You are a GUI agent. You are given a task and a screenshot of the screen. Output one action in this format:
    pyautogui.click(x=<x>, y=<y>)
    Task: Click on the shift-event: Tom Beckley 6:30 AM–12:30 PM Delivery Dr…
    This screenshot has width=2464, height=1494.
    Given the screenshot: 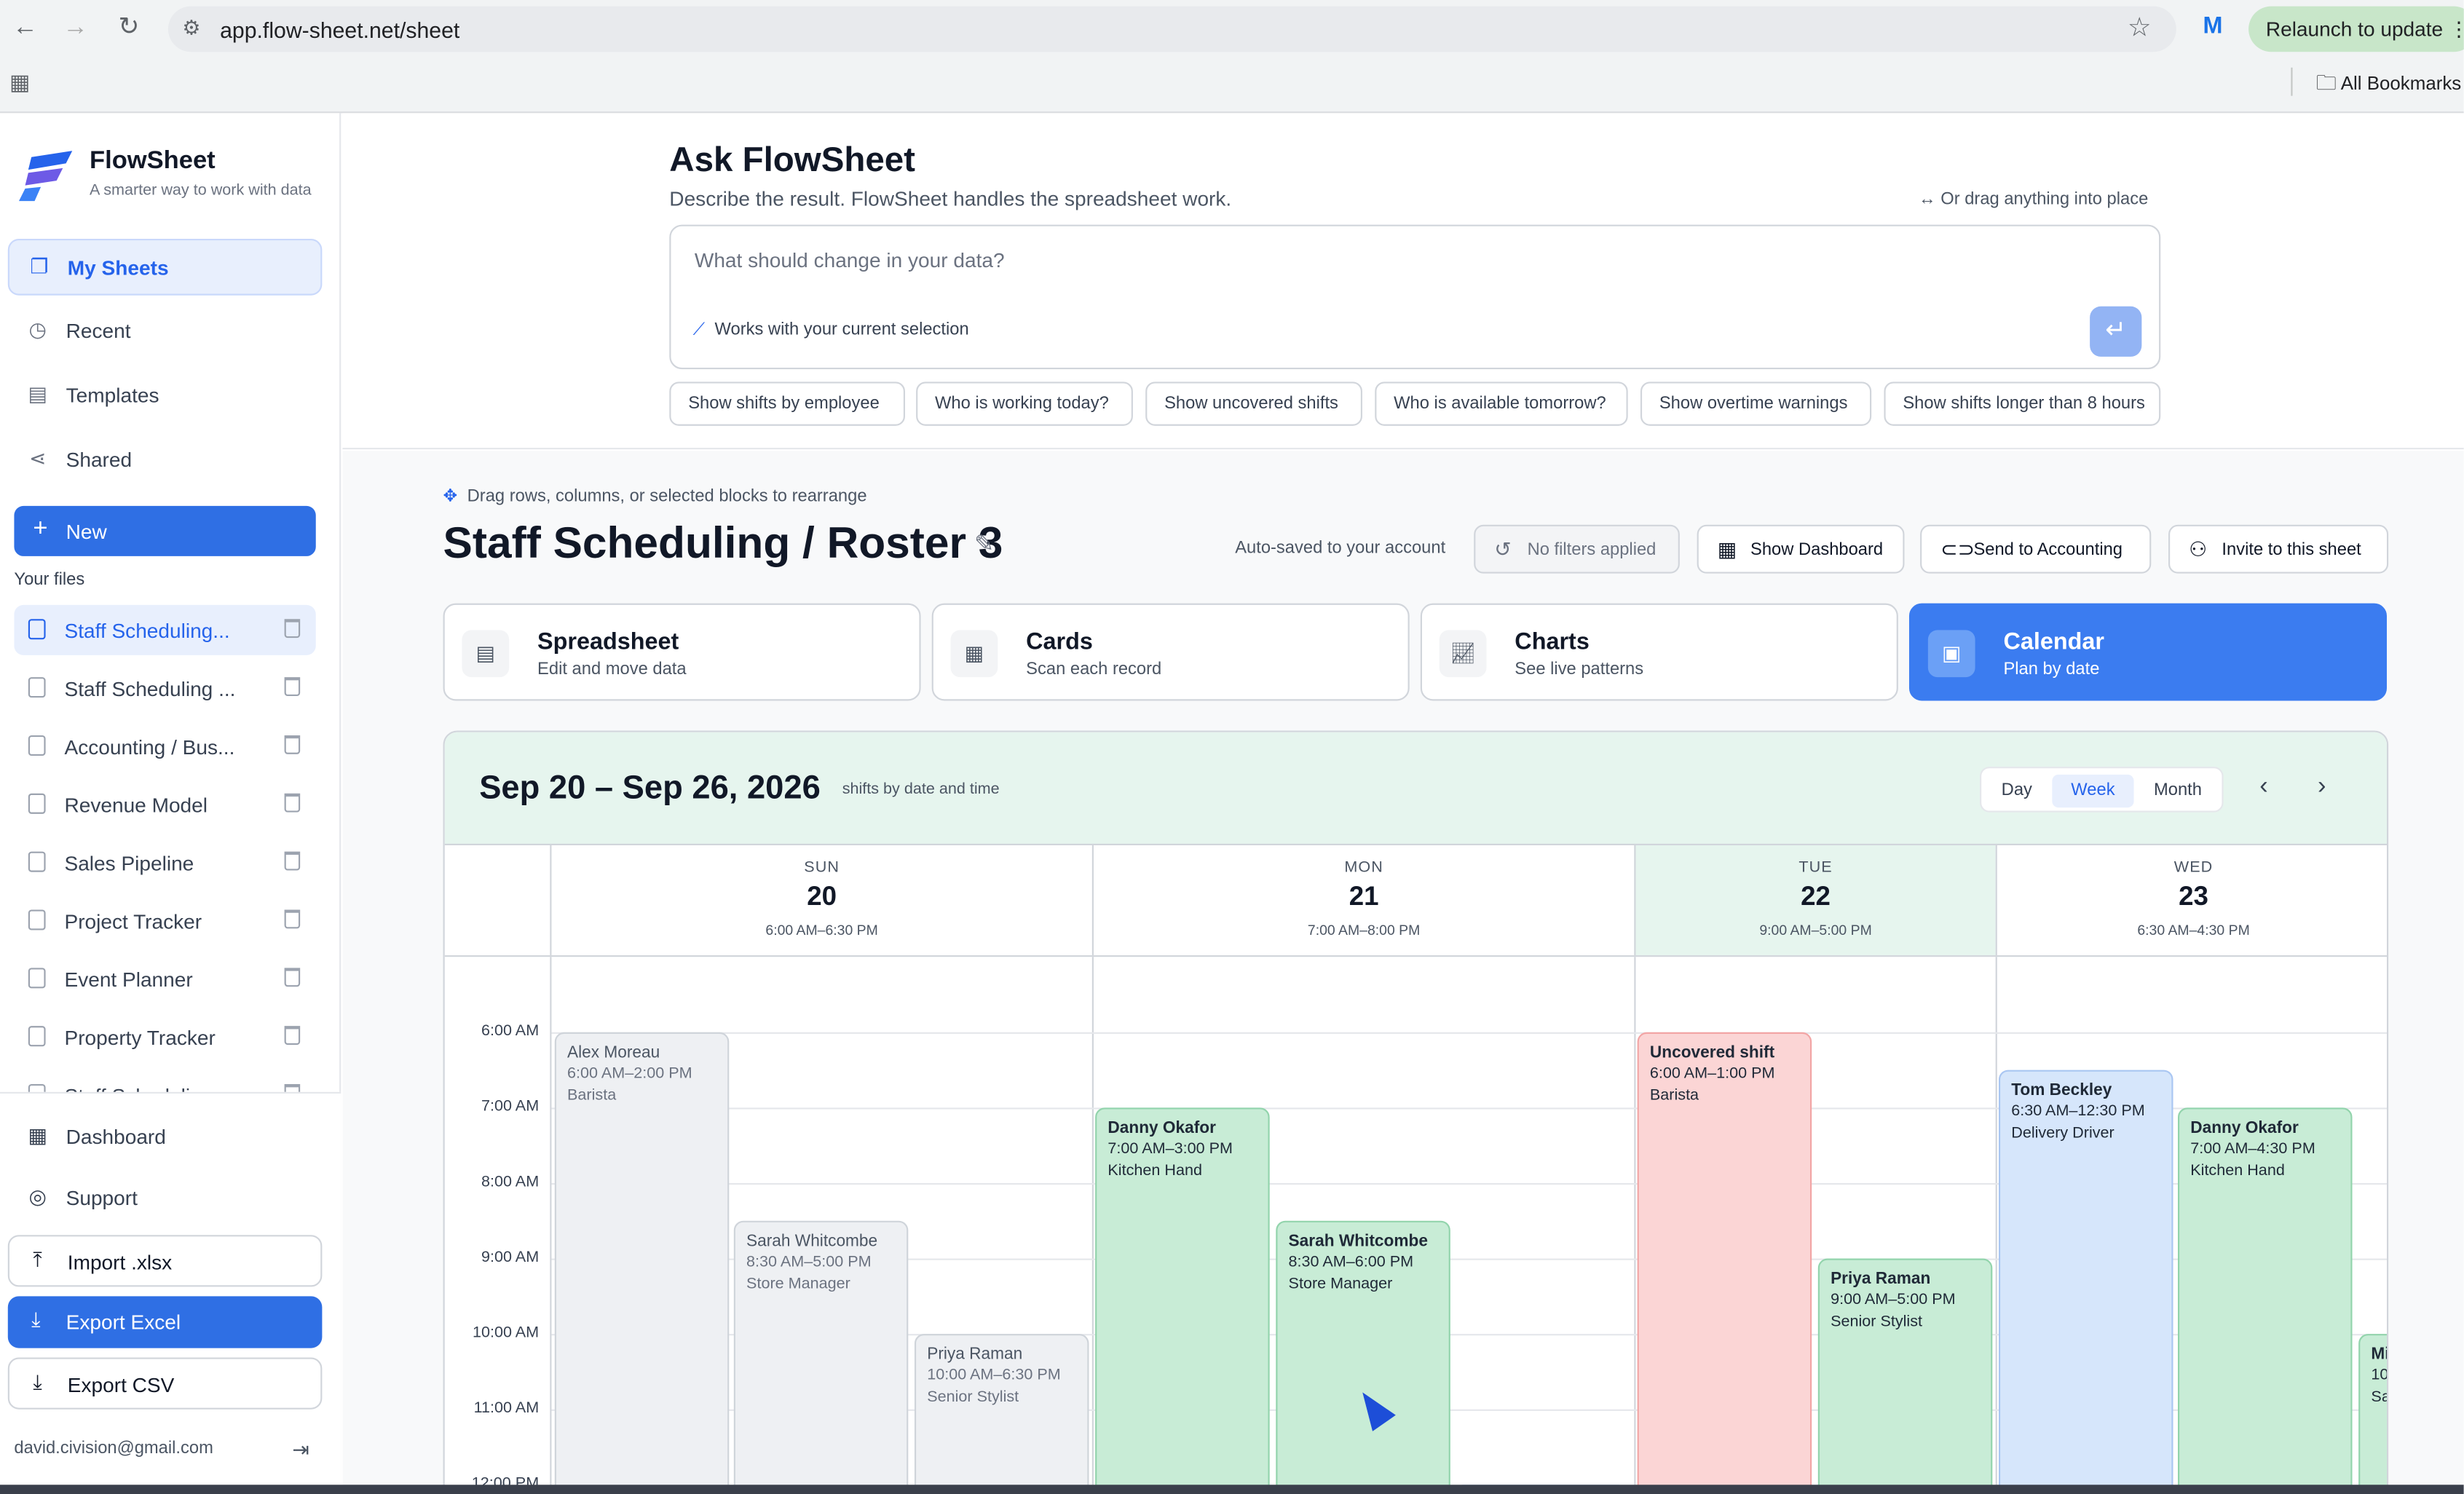 What is the action you would take?
    pyautogui.click(x=2085, y=1282)
    